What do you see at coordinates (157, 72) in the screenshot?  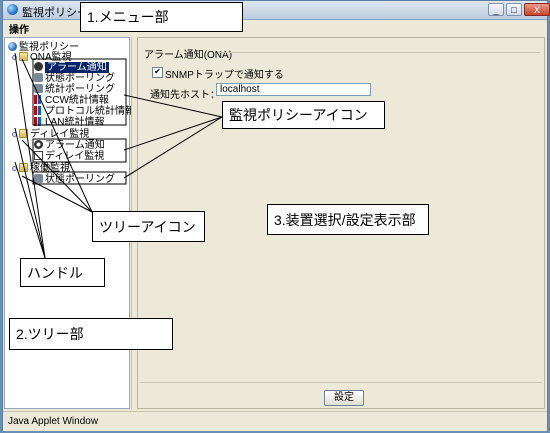 I see `snmp-checkbox: ✔` at bounding box center [157, 72].